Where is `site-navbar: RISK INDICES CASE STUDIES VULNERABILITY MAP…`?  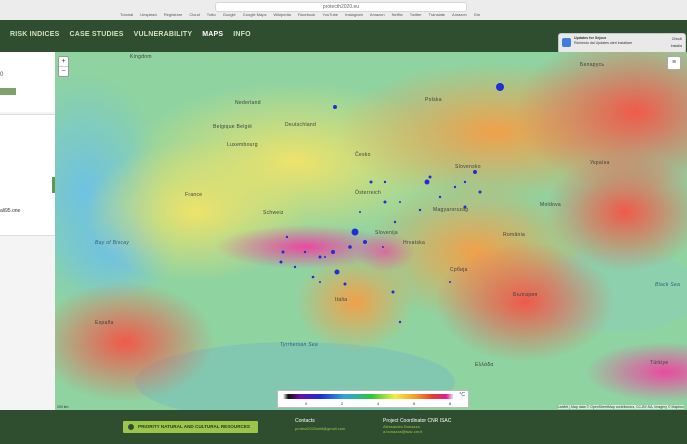
site-navbar: RISK INDICES CASE STUDIES VULNERABILITY MAP… is located at coordinates (343, 48).